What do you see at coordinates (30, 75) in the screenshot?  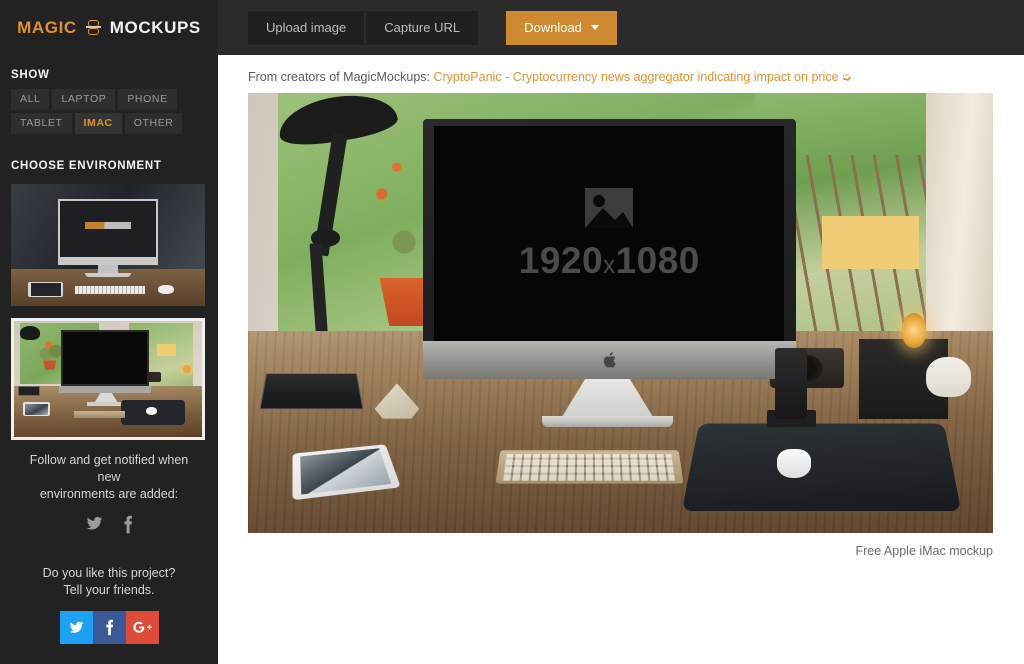 I see `show-heading: SHOW` at bounding box center [30, 75].